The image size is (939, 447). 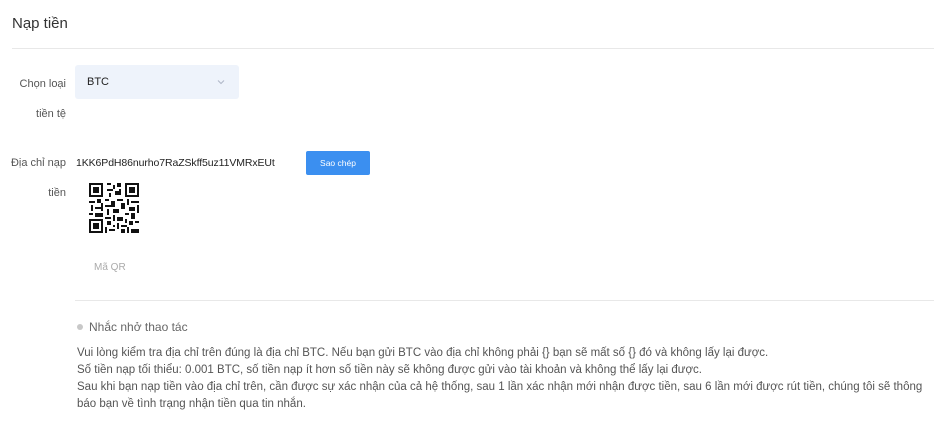 What do you see at coordinates (338, 163) in the screenshot?
I see `copy-button: Sao chép` at bounding box center [338, 163].